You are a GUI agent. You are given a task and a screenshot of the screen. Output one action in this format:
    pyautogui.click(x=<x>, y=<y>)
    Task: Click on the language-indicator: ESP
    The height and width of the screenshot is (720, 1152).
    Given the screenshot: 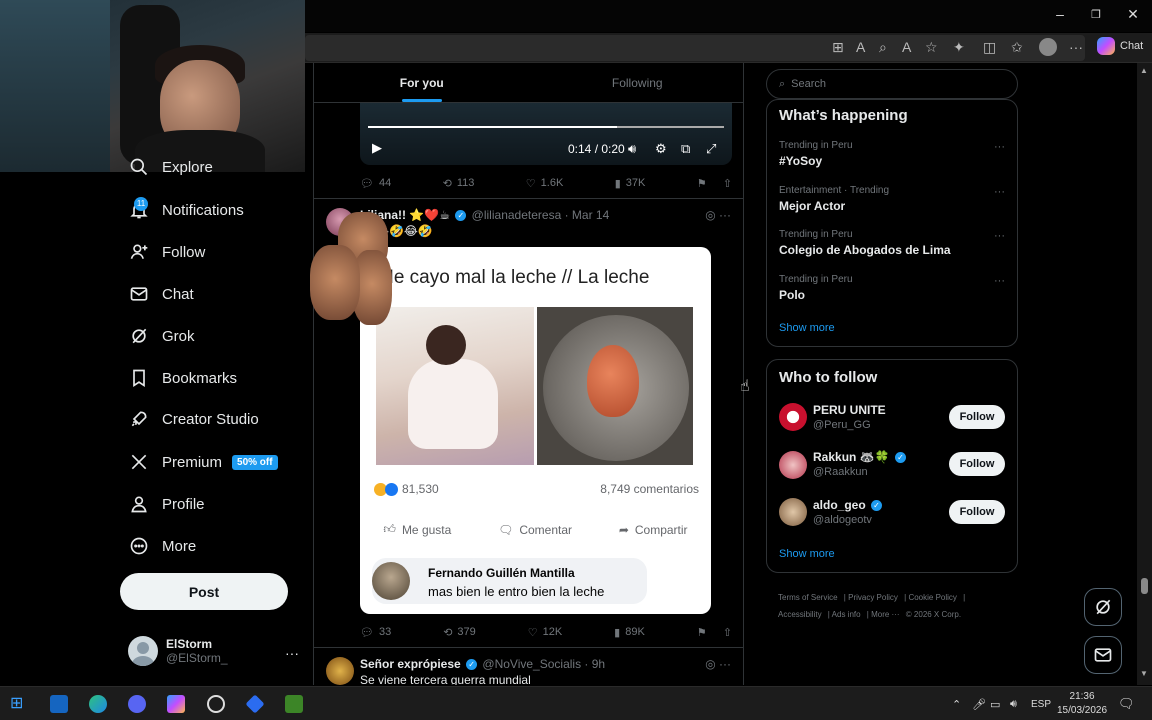 What is the action you would take?
    pyautogui.click(x=1041, y=704)
    